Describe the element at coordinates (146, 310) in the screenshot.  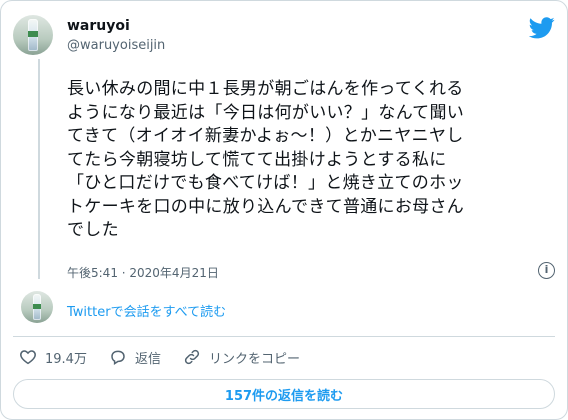
I see `read-conversation-link: Twitterで会話をすべて読む` at that location.